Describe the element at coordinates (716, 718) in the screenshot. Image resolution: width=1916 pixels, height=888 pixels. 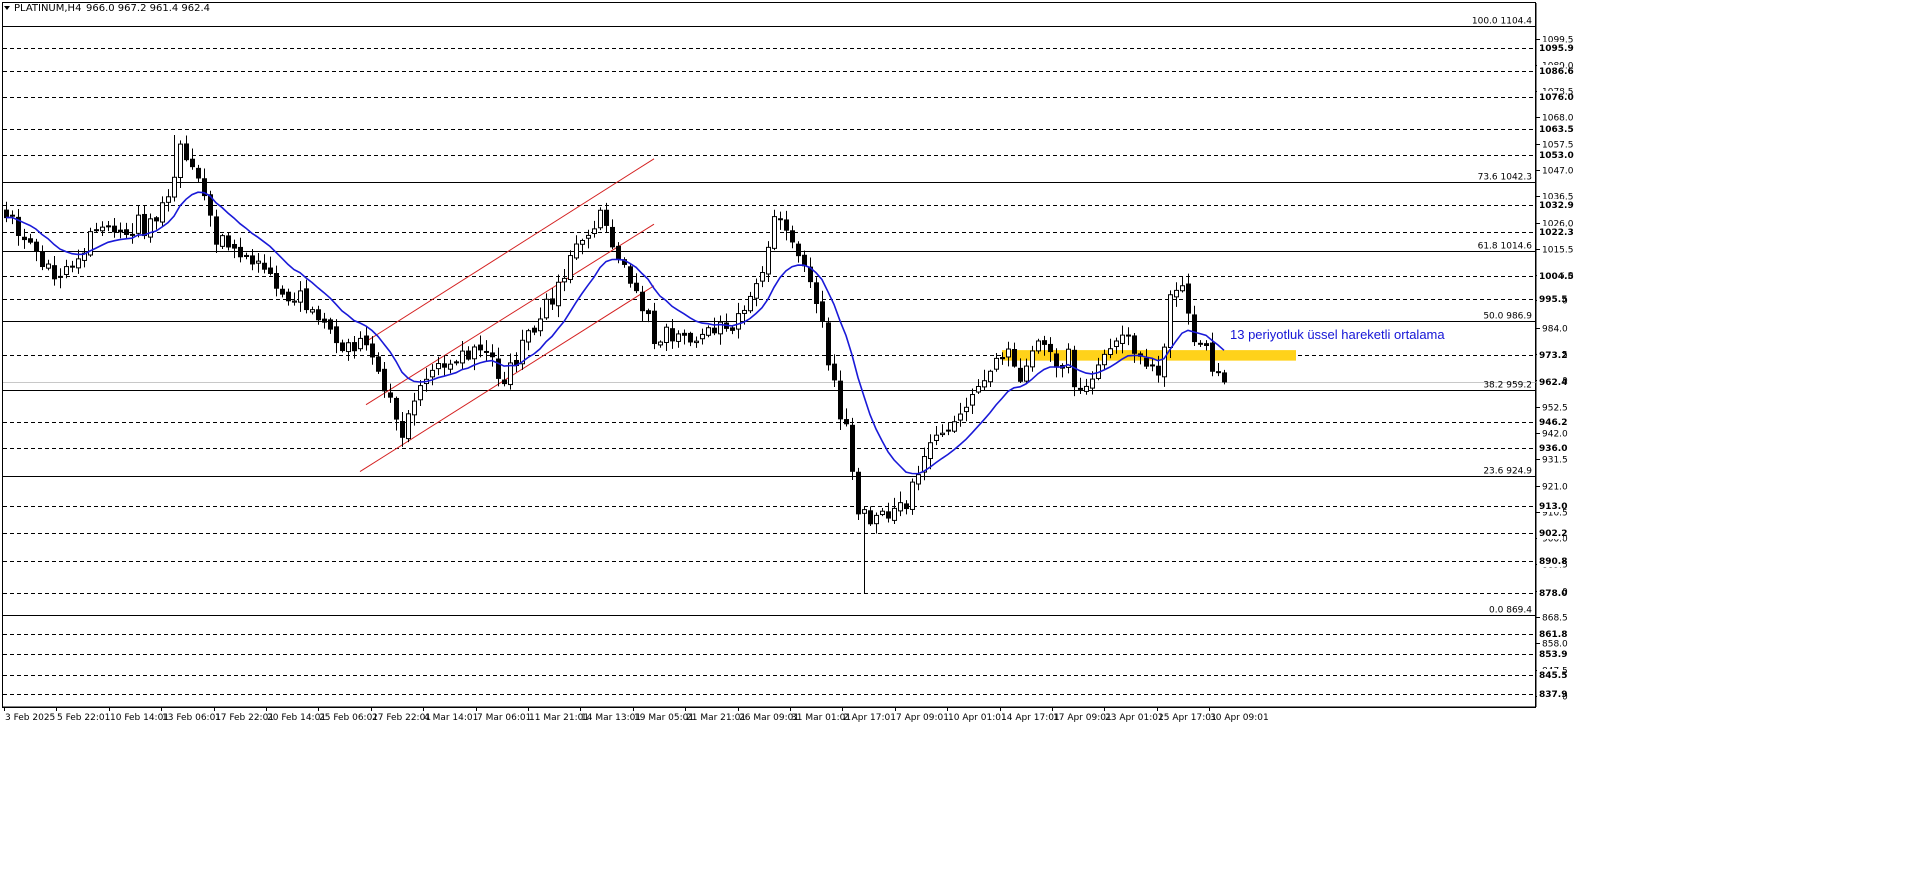
I see `time-axis-tick-label: 21 Mar 21:01` at that location.